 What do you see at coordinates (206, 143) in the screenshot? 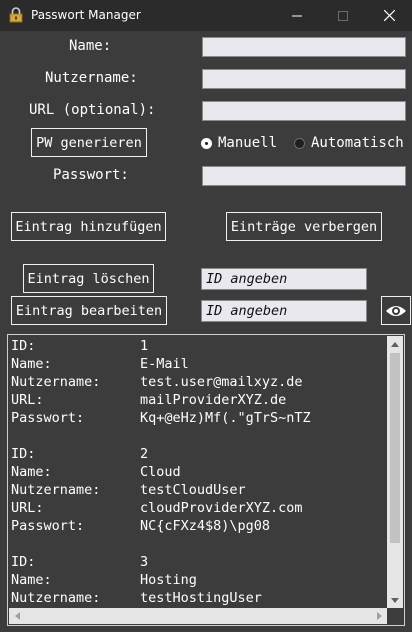
I see `radio-selected-icon` at bounding box center [206, 143].